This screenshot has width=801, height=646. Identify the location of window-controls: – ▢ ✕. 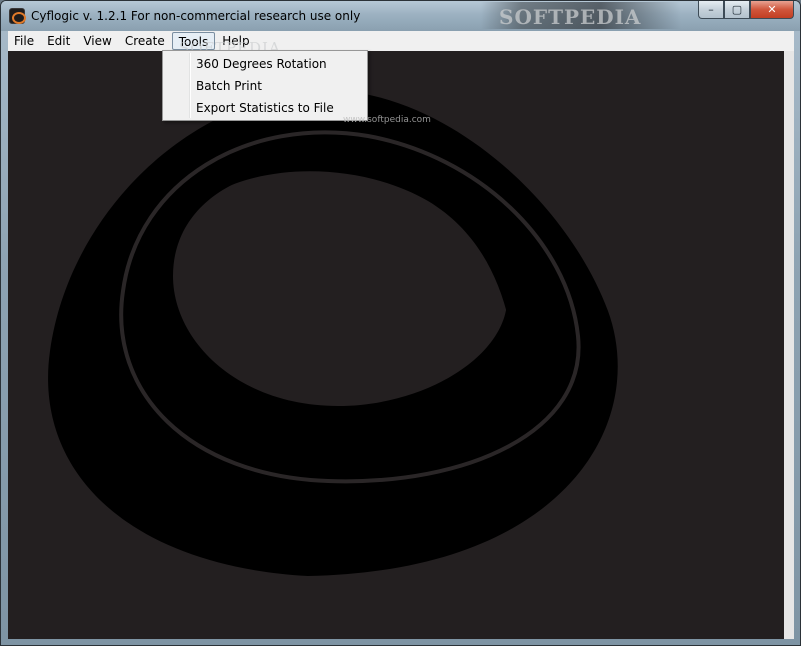
(746, 11).